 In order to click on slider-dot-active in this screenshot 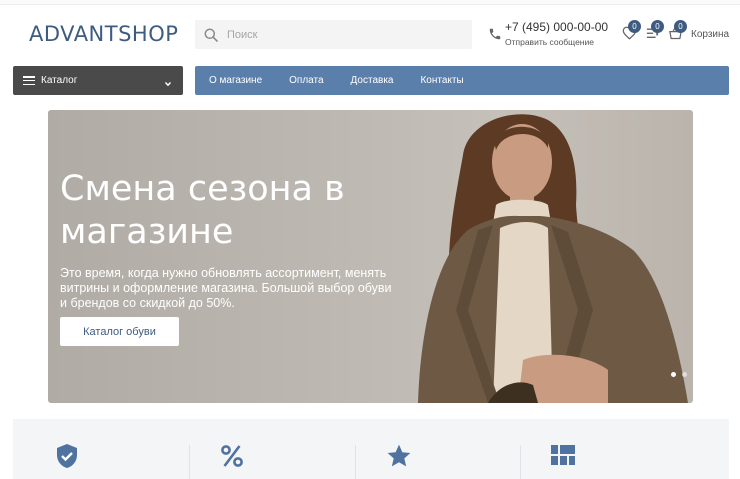, I will do `click(673, 374)`.